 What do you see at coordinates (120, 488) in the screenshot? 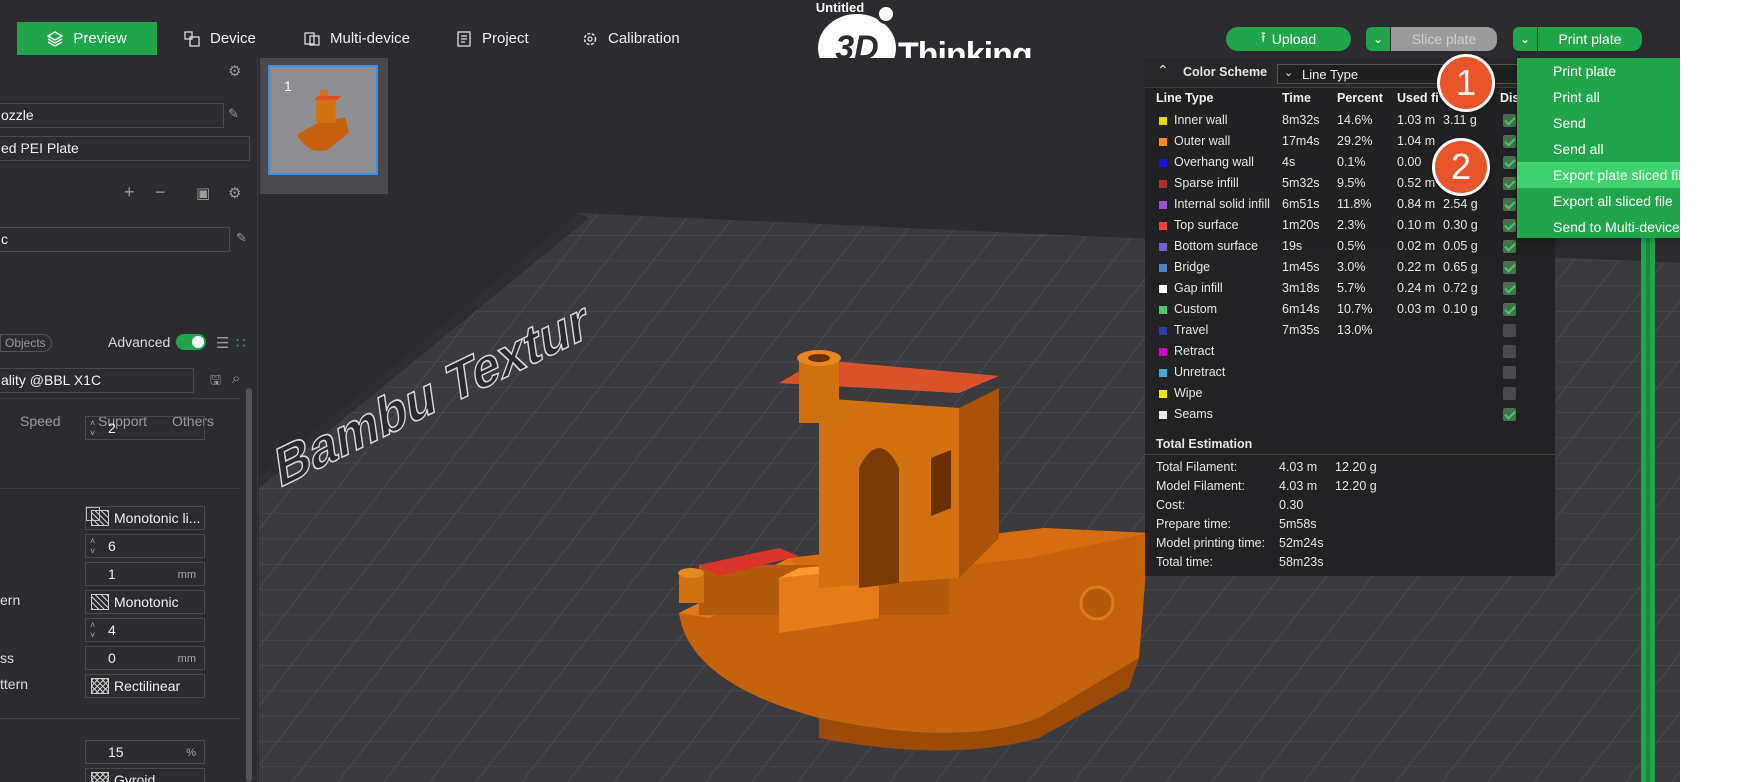
I see `divider` at bounding box center [120, 488].